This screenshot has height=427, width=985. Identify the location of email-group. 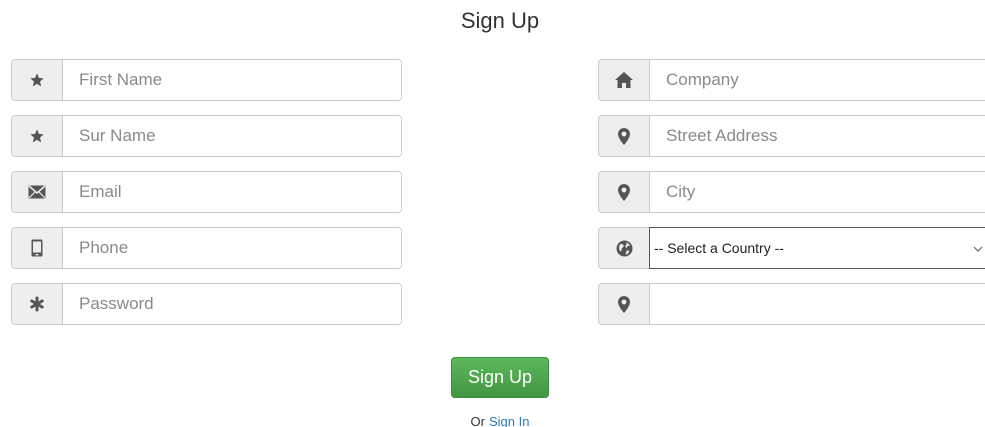
(206, 192).